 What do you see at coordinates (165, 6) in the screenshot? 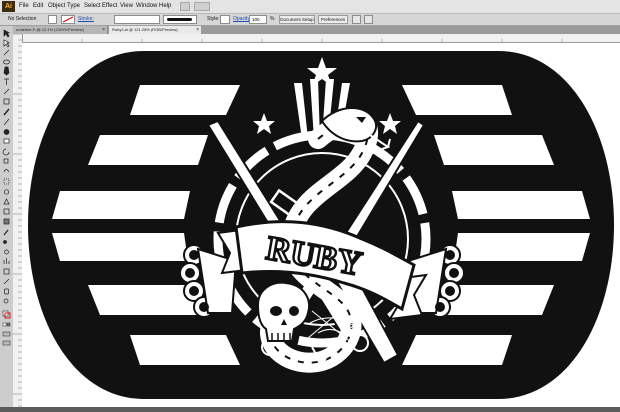
I see `menu-help: Help` at bounding box center [165, 6].